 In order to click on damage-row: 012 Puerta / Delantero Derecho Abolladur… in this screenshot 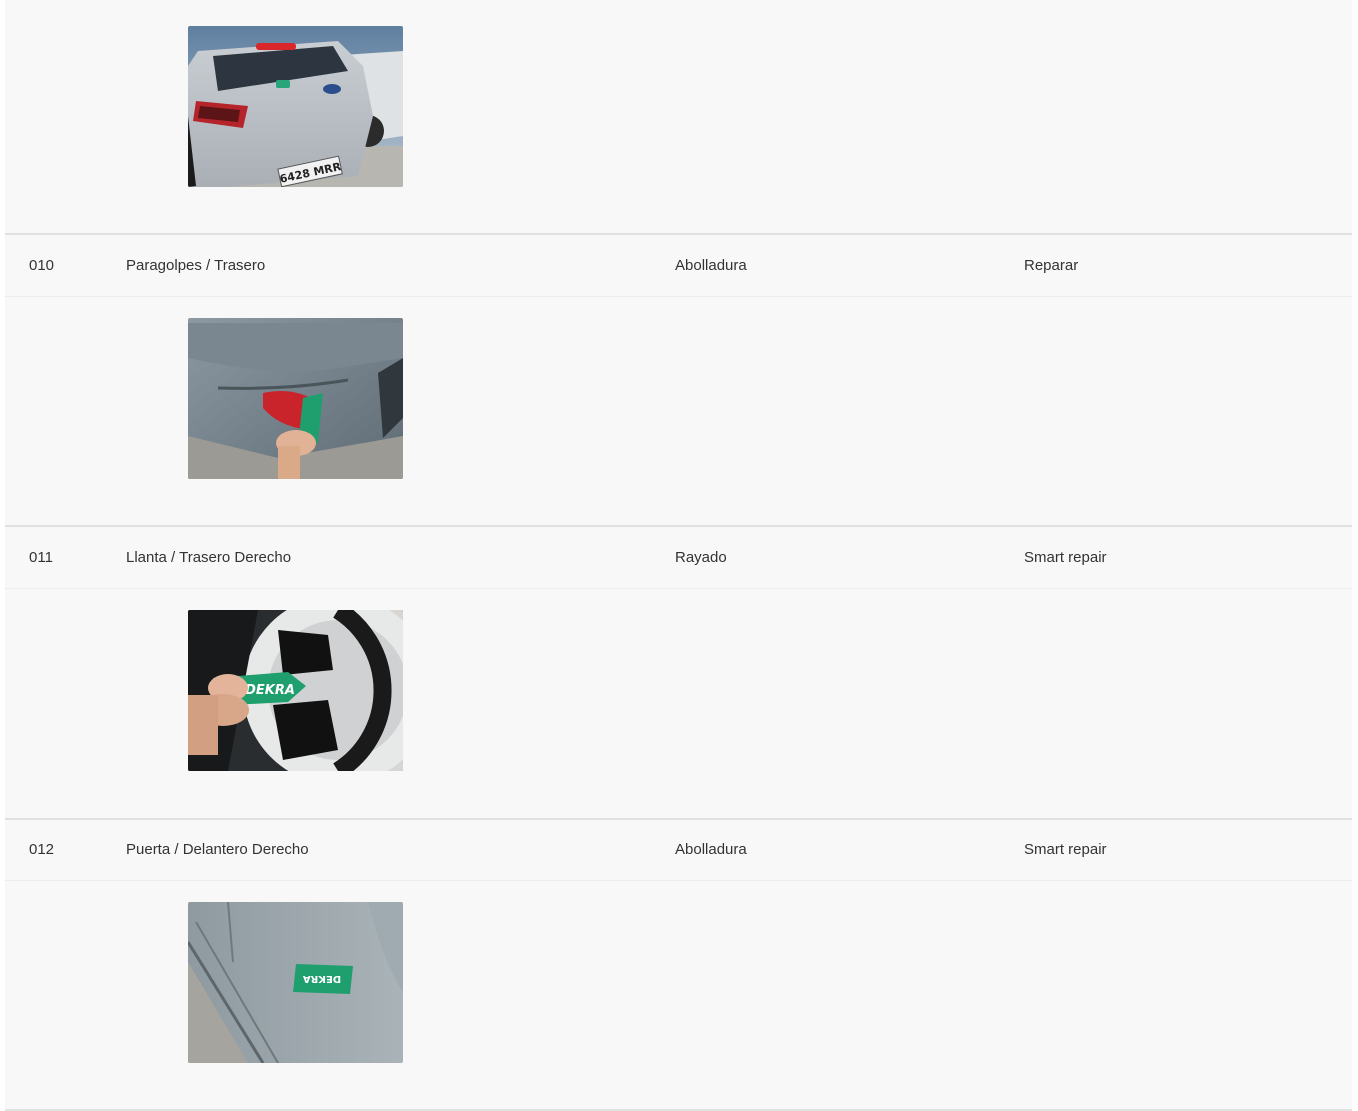, I will do `click(678, 850)`.